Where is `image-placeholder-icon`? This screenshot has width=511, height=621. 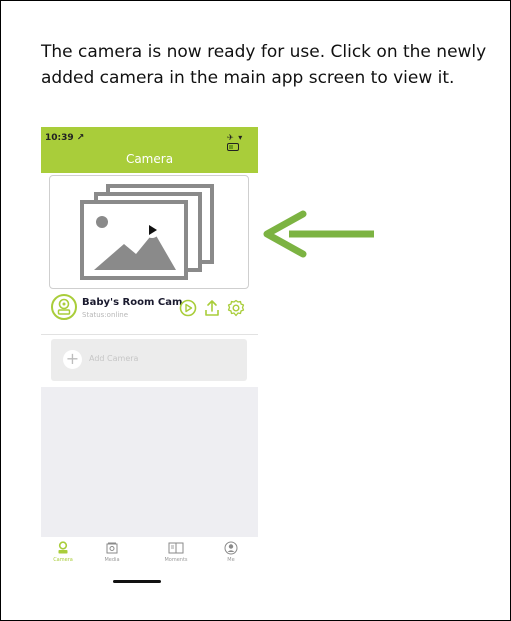 image-placeholder-icon is located at coordinates (147, 232).